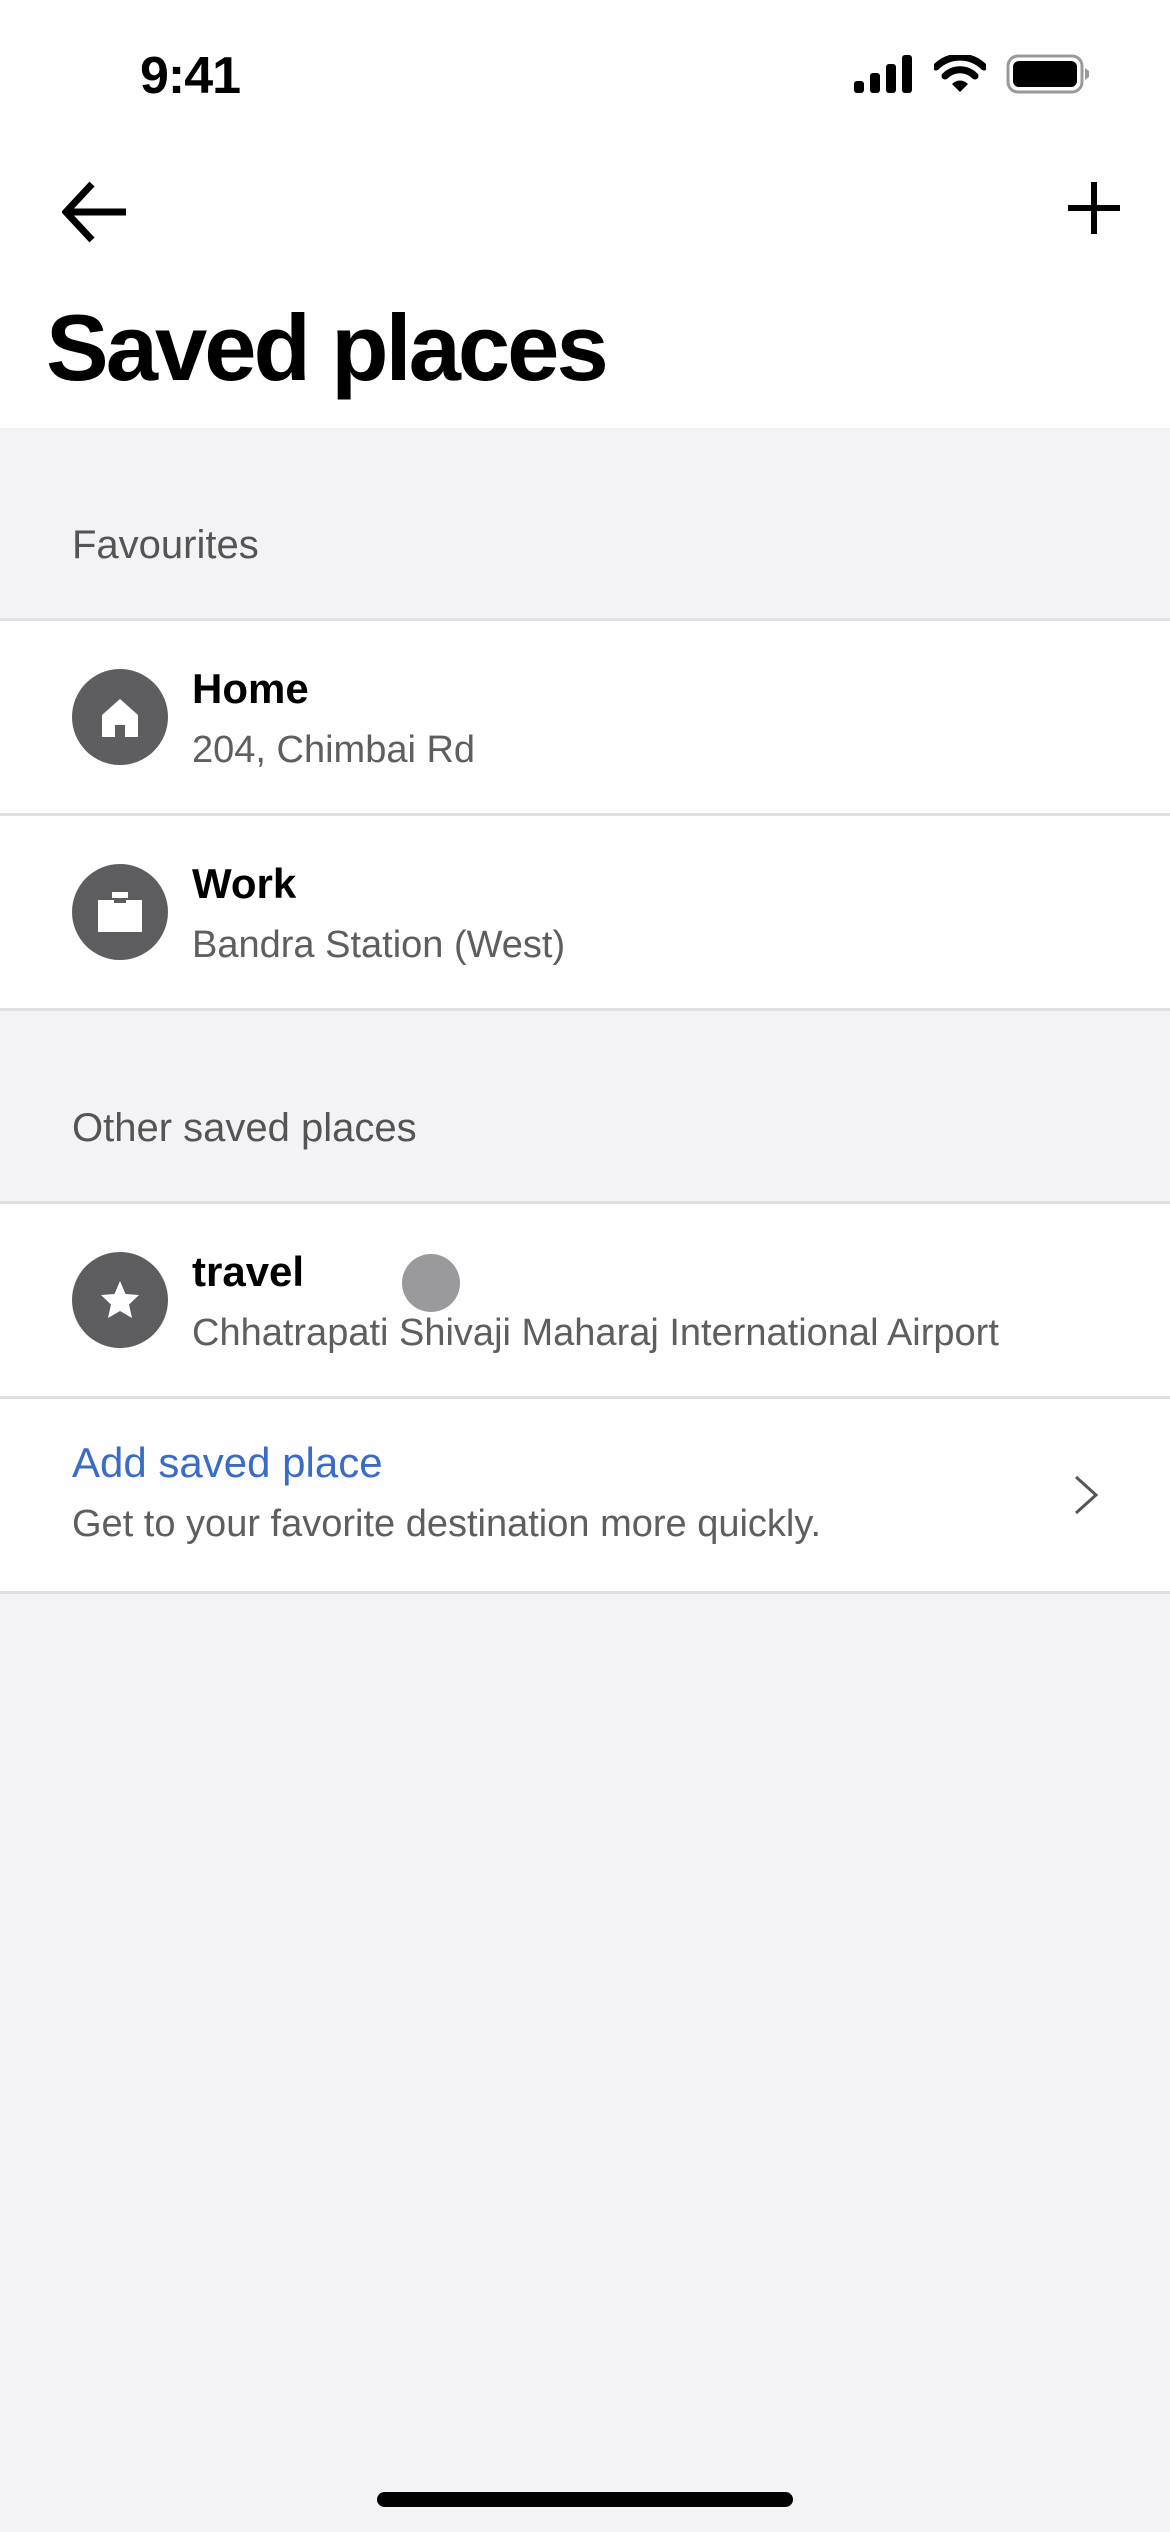  Describe the element at coordinates (120, 717) in the screenshot. I see `home-icon` at that location.